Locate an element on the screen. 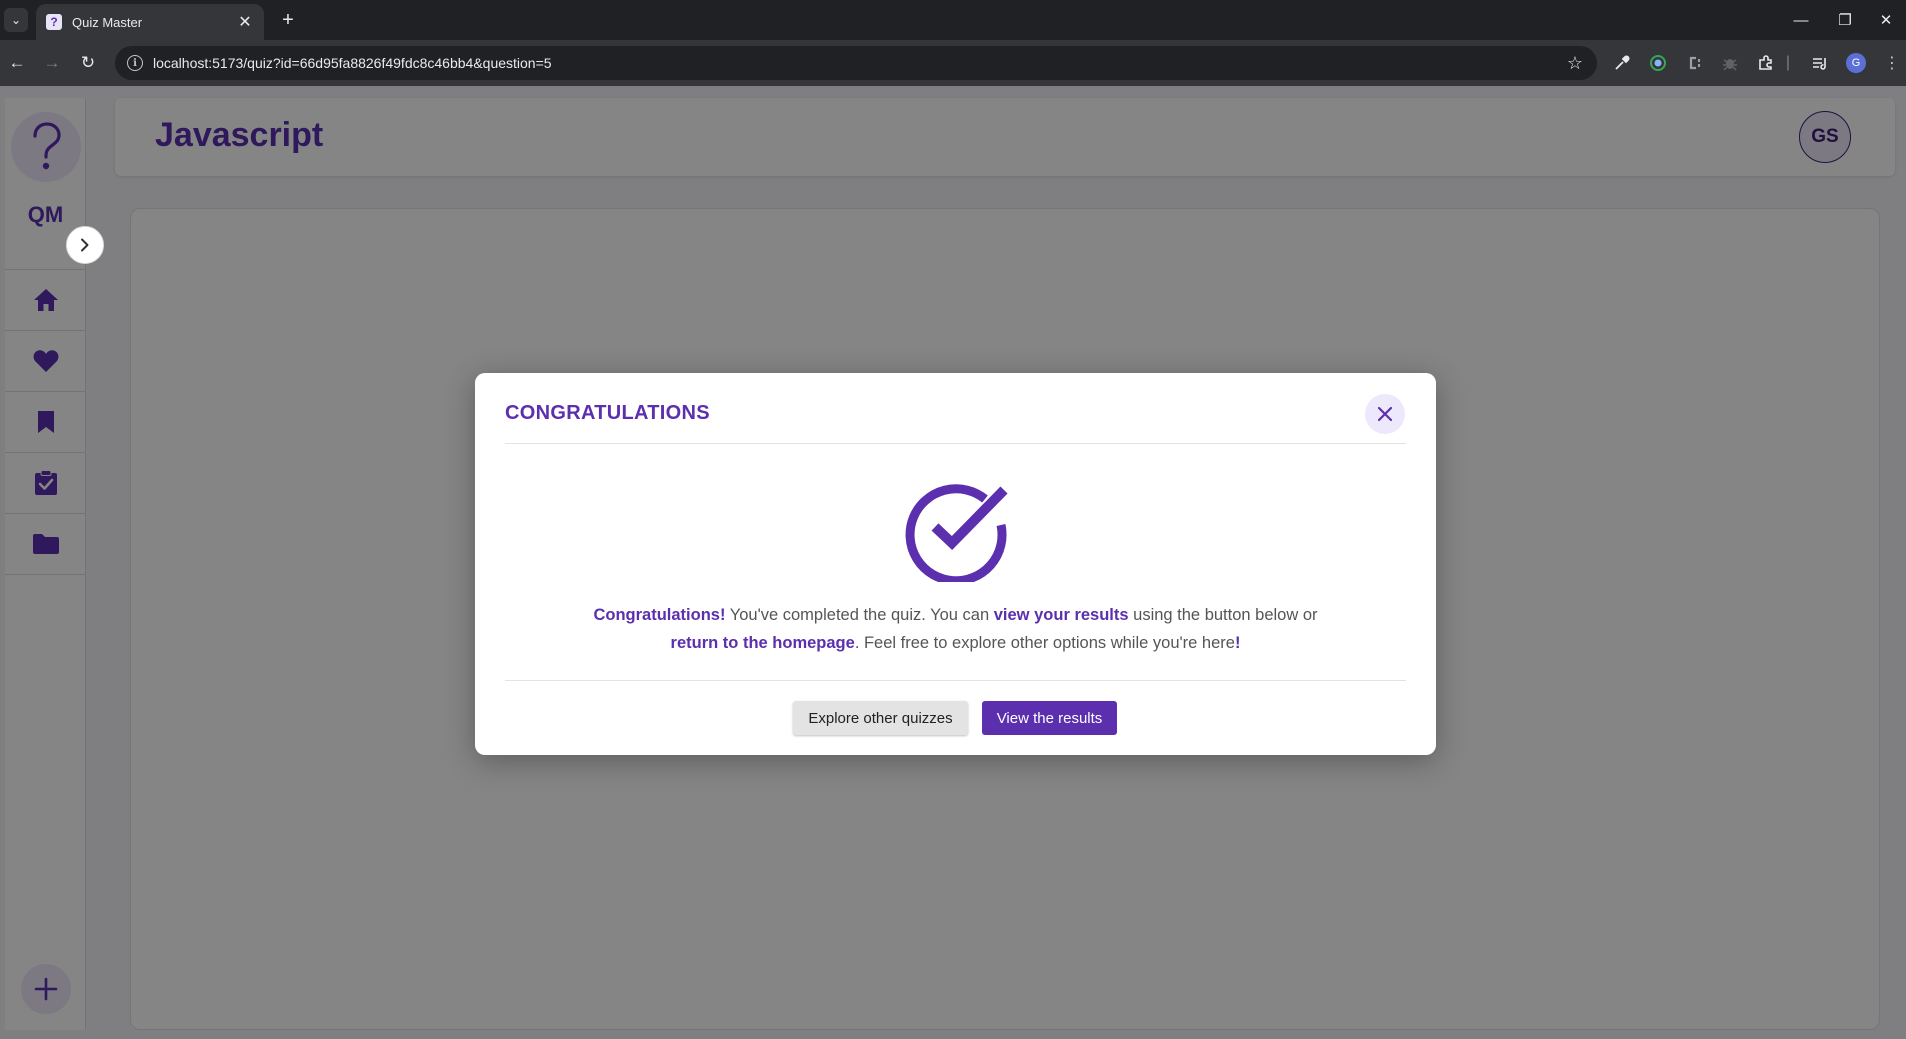 The width and height of the screenshot is (1906, 1039). view-results-button: View the results is located at coordinates (1049, 718).